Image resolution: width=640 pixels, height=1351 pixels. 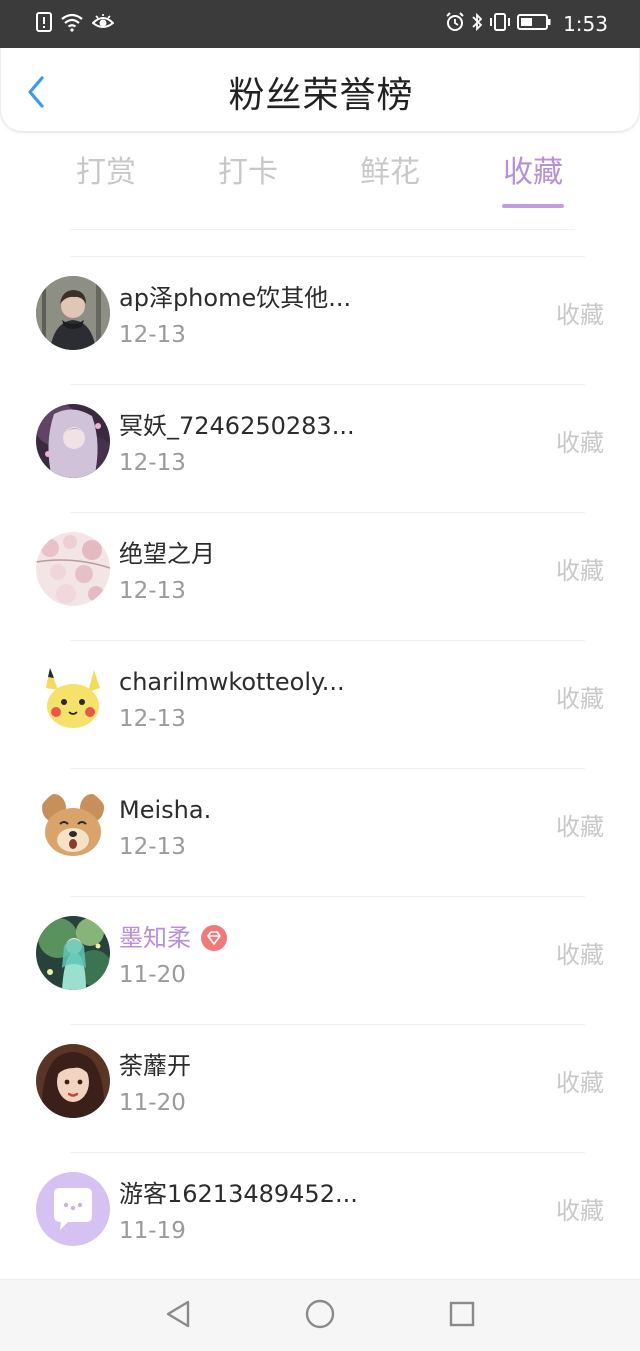 I want to click on battery-icon, so click(x=534, y=24).